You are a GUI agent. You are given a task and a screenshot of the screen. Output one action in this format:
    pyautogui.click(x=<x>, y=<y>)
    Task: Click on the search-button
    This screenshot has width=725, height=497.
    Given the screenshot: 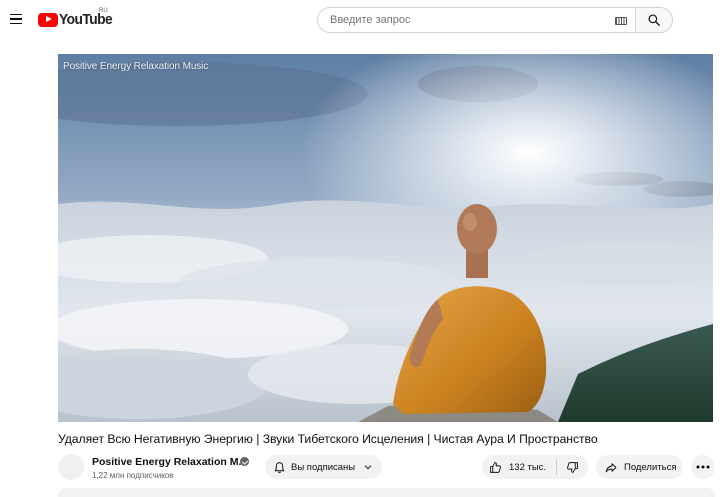 What is the action you would take?
    pyautogui.click(x=654, y=20)
    